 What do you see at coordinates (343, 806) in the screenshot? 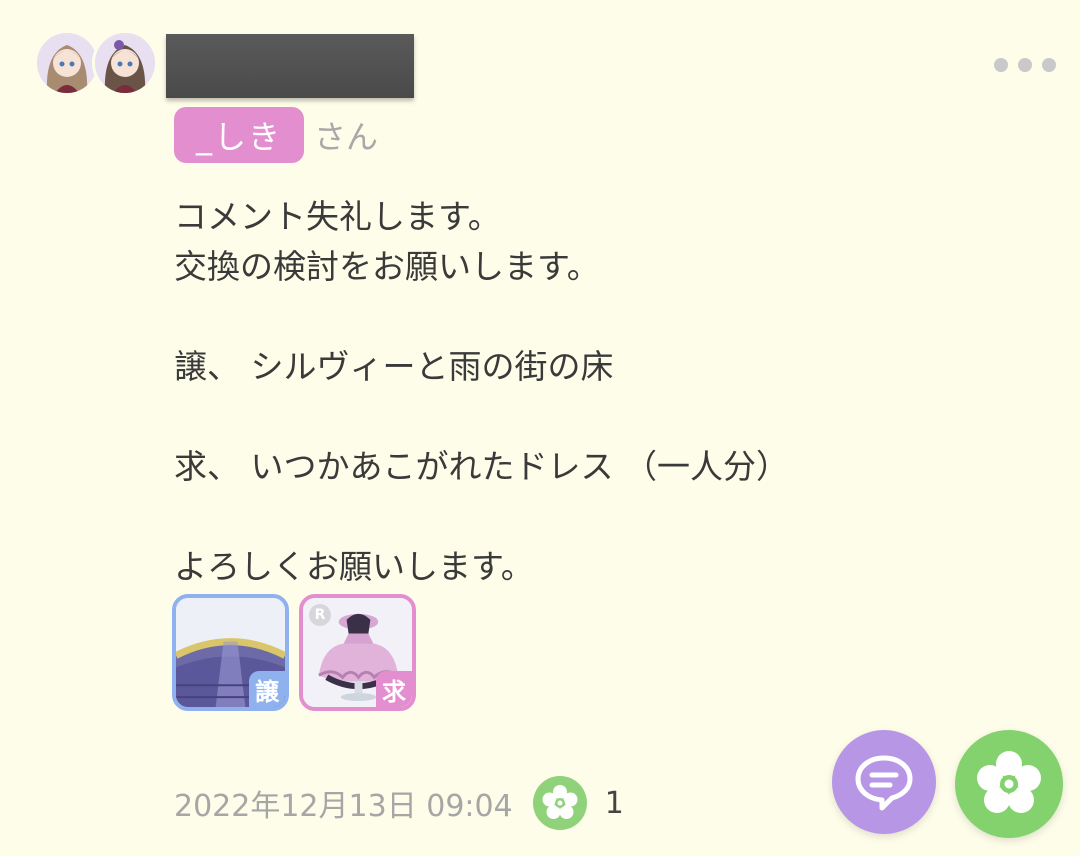
I see `timestamp: 2022年12月13日 09:04` at bounding box center [343, 806].